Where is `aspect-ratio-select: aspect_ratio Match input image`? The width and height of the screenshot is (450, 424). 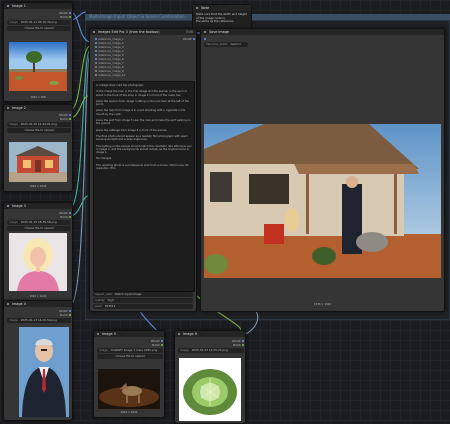
aspect-ratio-select: aspect_ratio Match input image is located at coordinates (143, 294).